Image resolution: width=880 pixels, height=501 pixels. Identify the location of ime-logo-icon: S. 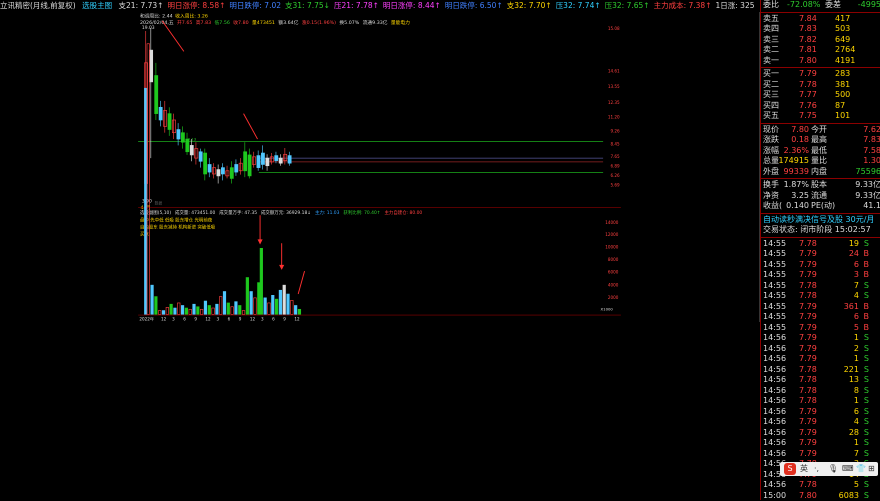
(790, 469).